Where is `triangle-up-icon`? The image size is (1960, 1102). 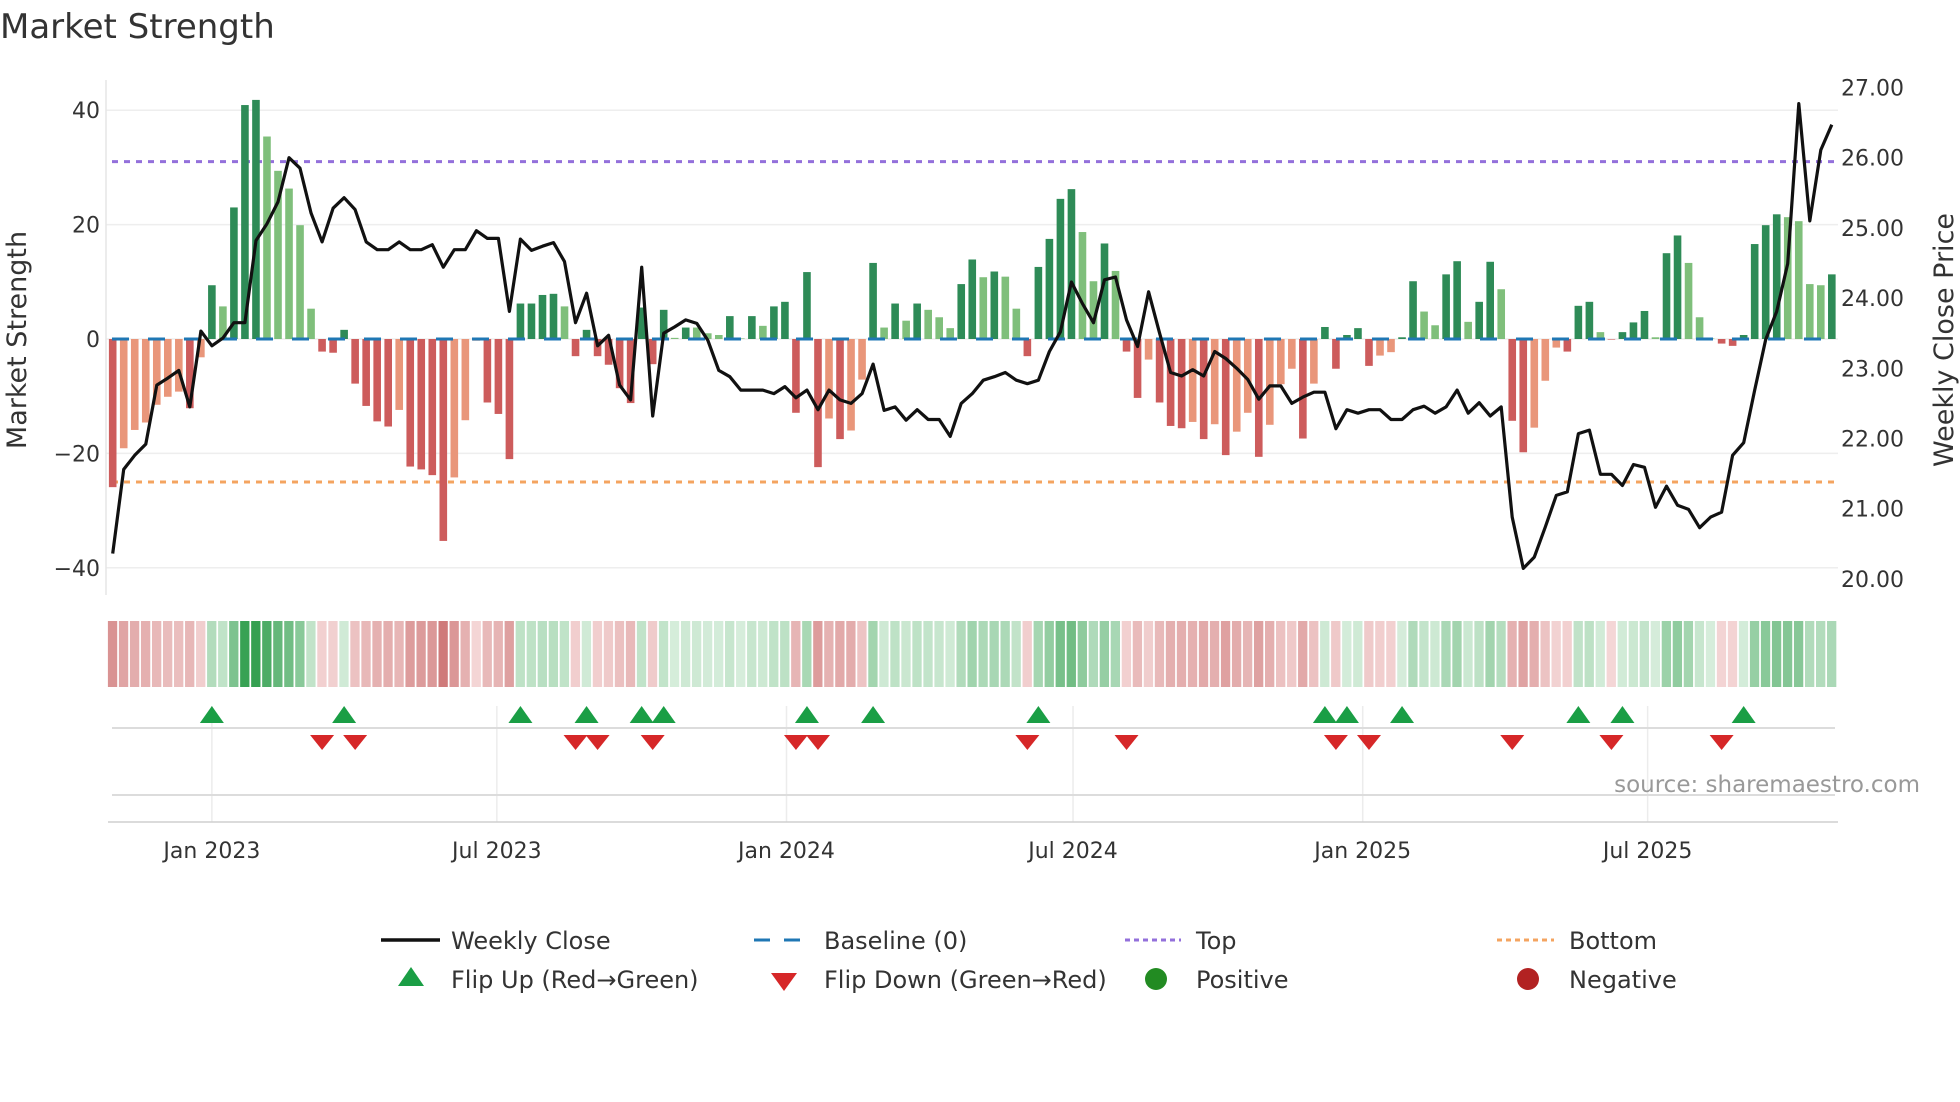 triangle-up-icon is located at coordinates (411, 976).